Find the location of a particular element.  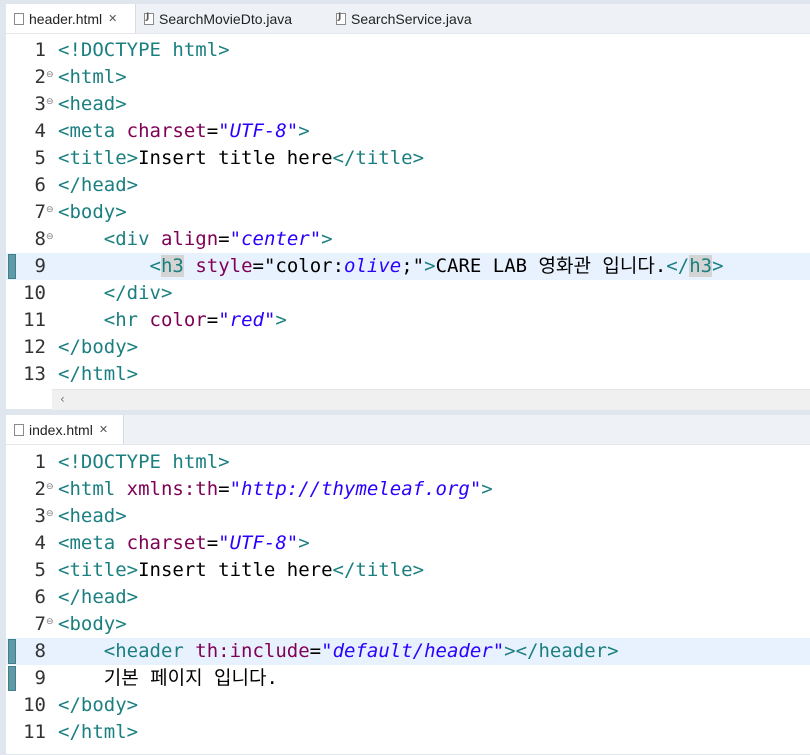

code-token: <html> is located at coordinates (92, 77).